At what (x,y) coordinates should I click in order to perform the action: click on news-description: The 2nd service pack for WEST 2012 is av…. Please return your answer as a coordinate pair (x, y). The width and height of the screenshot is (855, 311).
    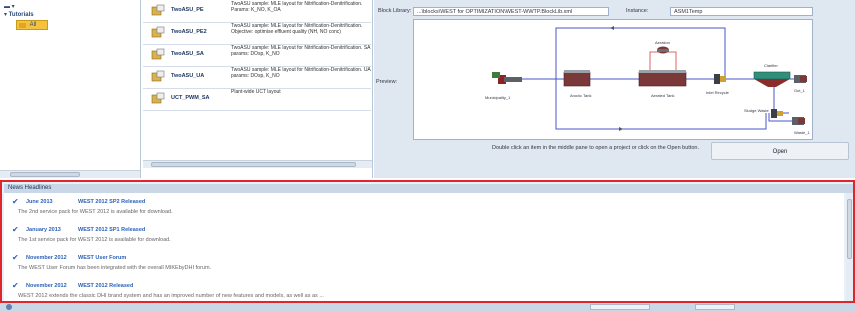
    Looking at the image, I should click on (95, 212).